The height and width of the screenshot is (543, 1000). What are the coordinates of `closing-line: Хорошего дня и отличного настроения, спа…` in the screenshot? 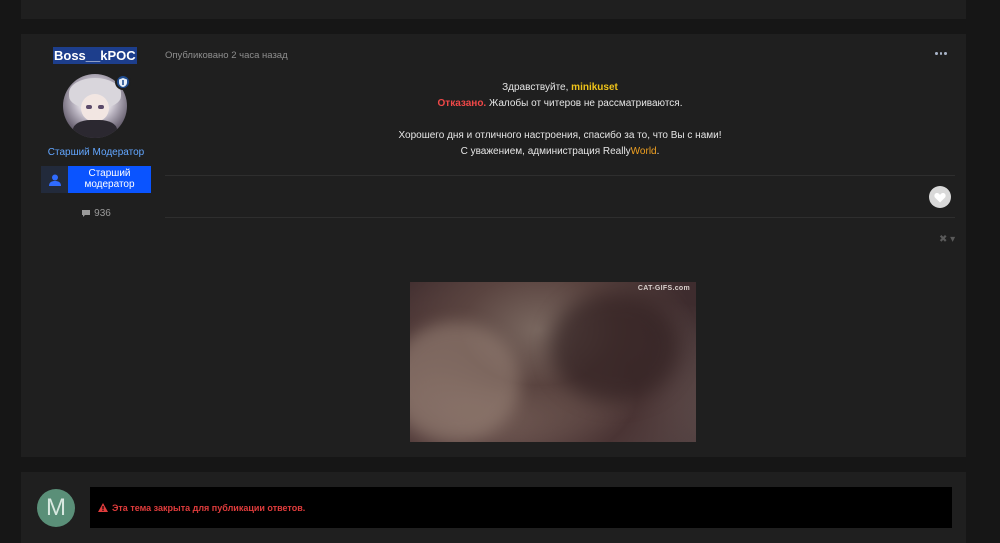 It's located at (560, 135).